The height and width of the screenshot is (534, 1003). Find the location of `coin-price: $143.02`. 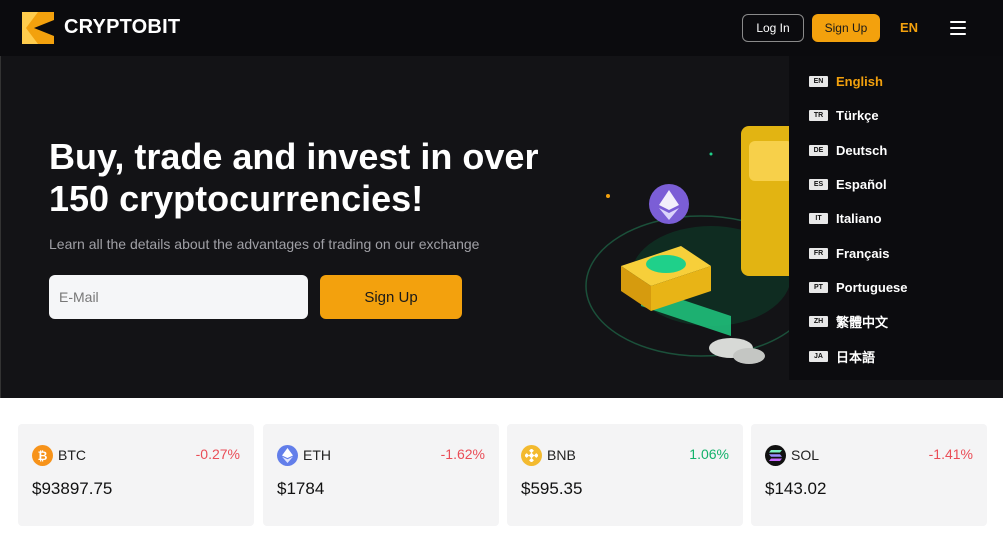

coin-price: $143.02 is located at coordinates (796, 488).